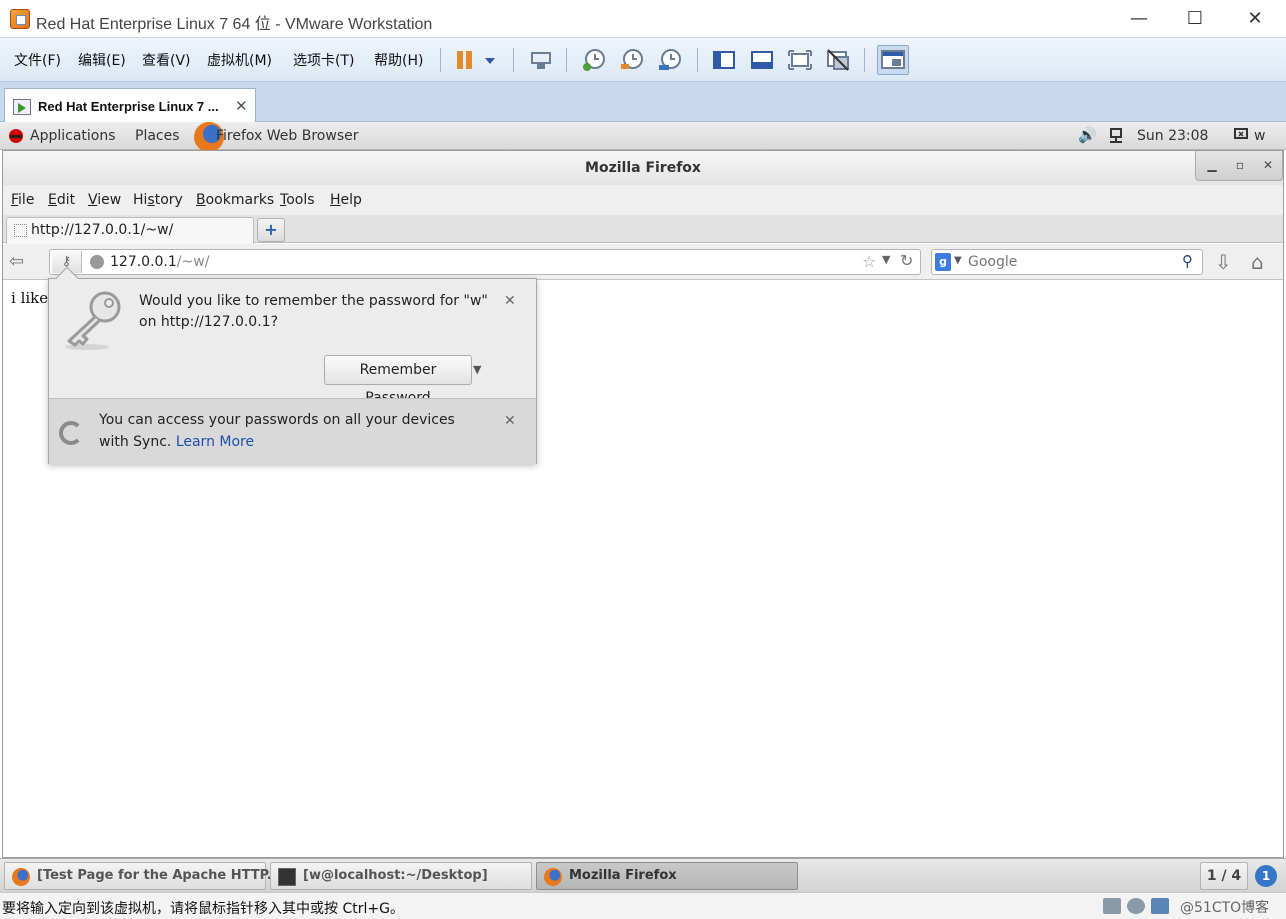 The width and height of the screenshot is (1286, 919). What do you see at coordinates (1139, 19) in the screenshot?
I see `minimize-button: —` at bounding box center [1139, 19].